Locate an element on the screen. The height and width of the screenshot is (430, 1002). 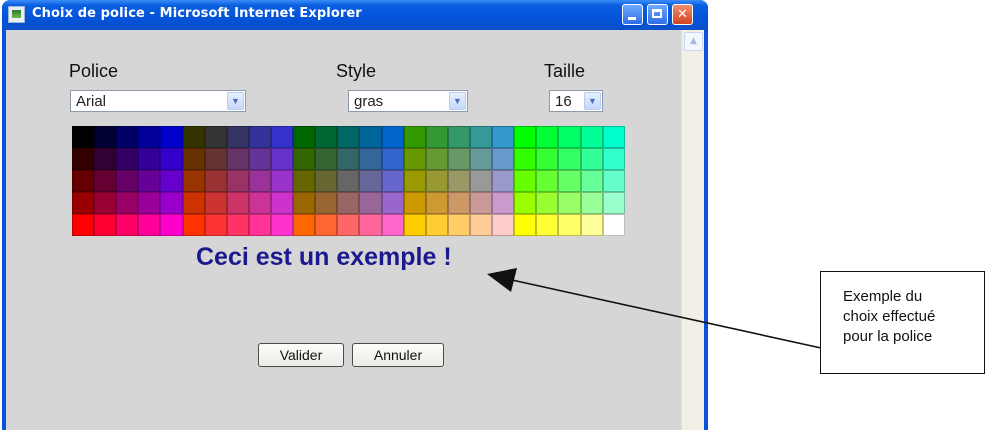
annotation-callout: Exemple du choix effectué pour la police is located at coordinates (902, 322).